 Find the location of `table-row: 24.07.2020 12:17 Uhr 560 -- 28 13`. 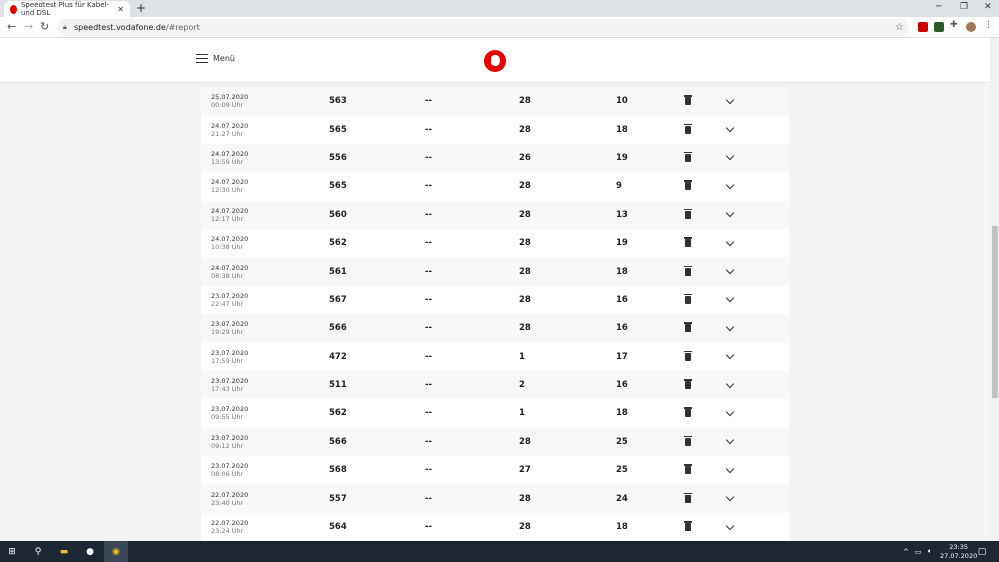

table-row: 24.07.2020 12:17 Uhr 560 -- 28 13 is located at coordinates (495, 214).